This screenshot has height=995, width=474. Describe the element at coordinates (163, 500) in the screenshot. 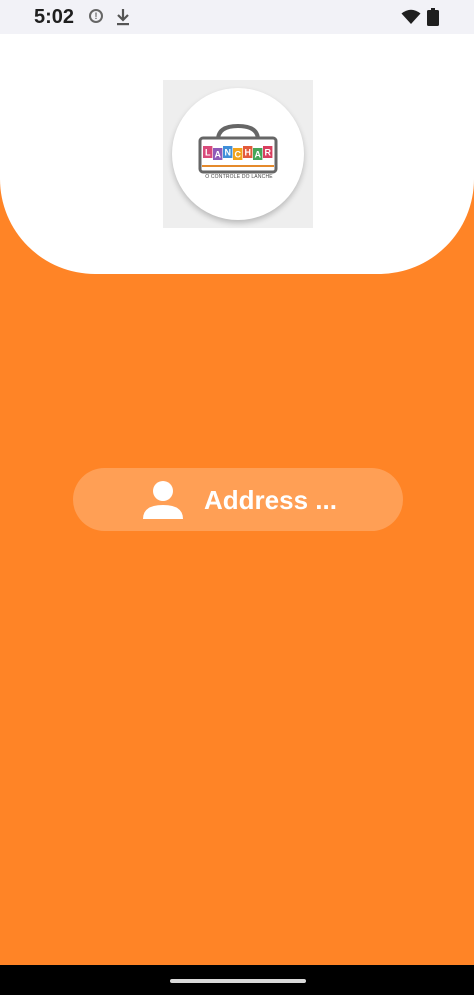

I see `person-icon` at that location.